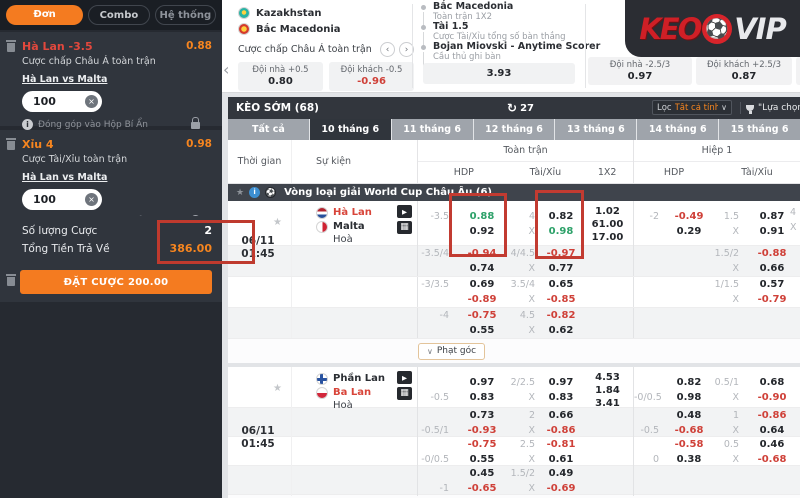 Image resolution: width=800 pixels, height=498 pixels. Describe the element at coordinates (116, 282) in the screenshot. I see `place-bet-button: ĐẶT CƯỢC 200.00` at that location.